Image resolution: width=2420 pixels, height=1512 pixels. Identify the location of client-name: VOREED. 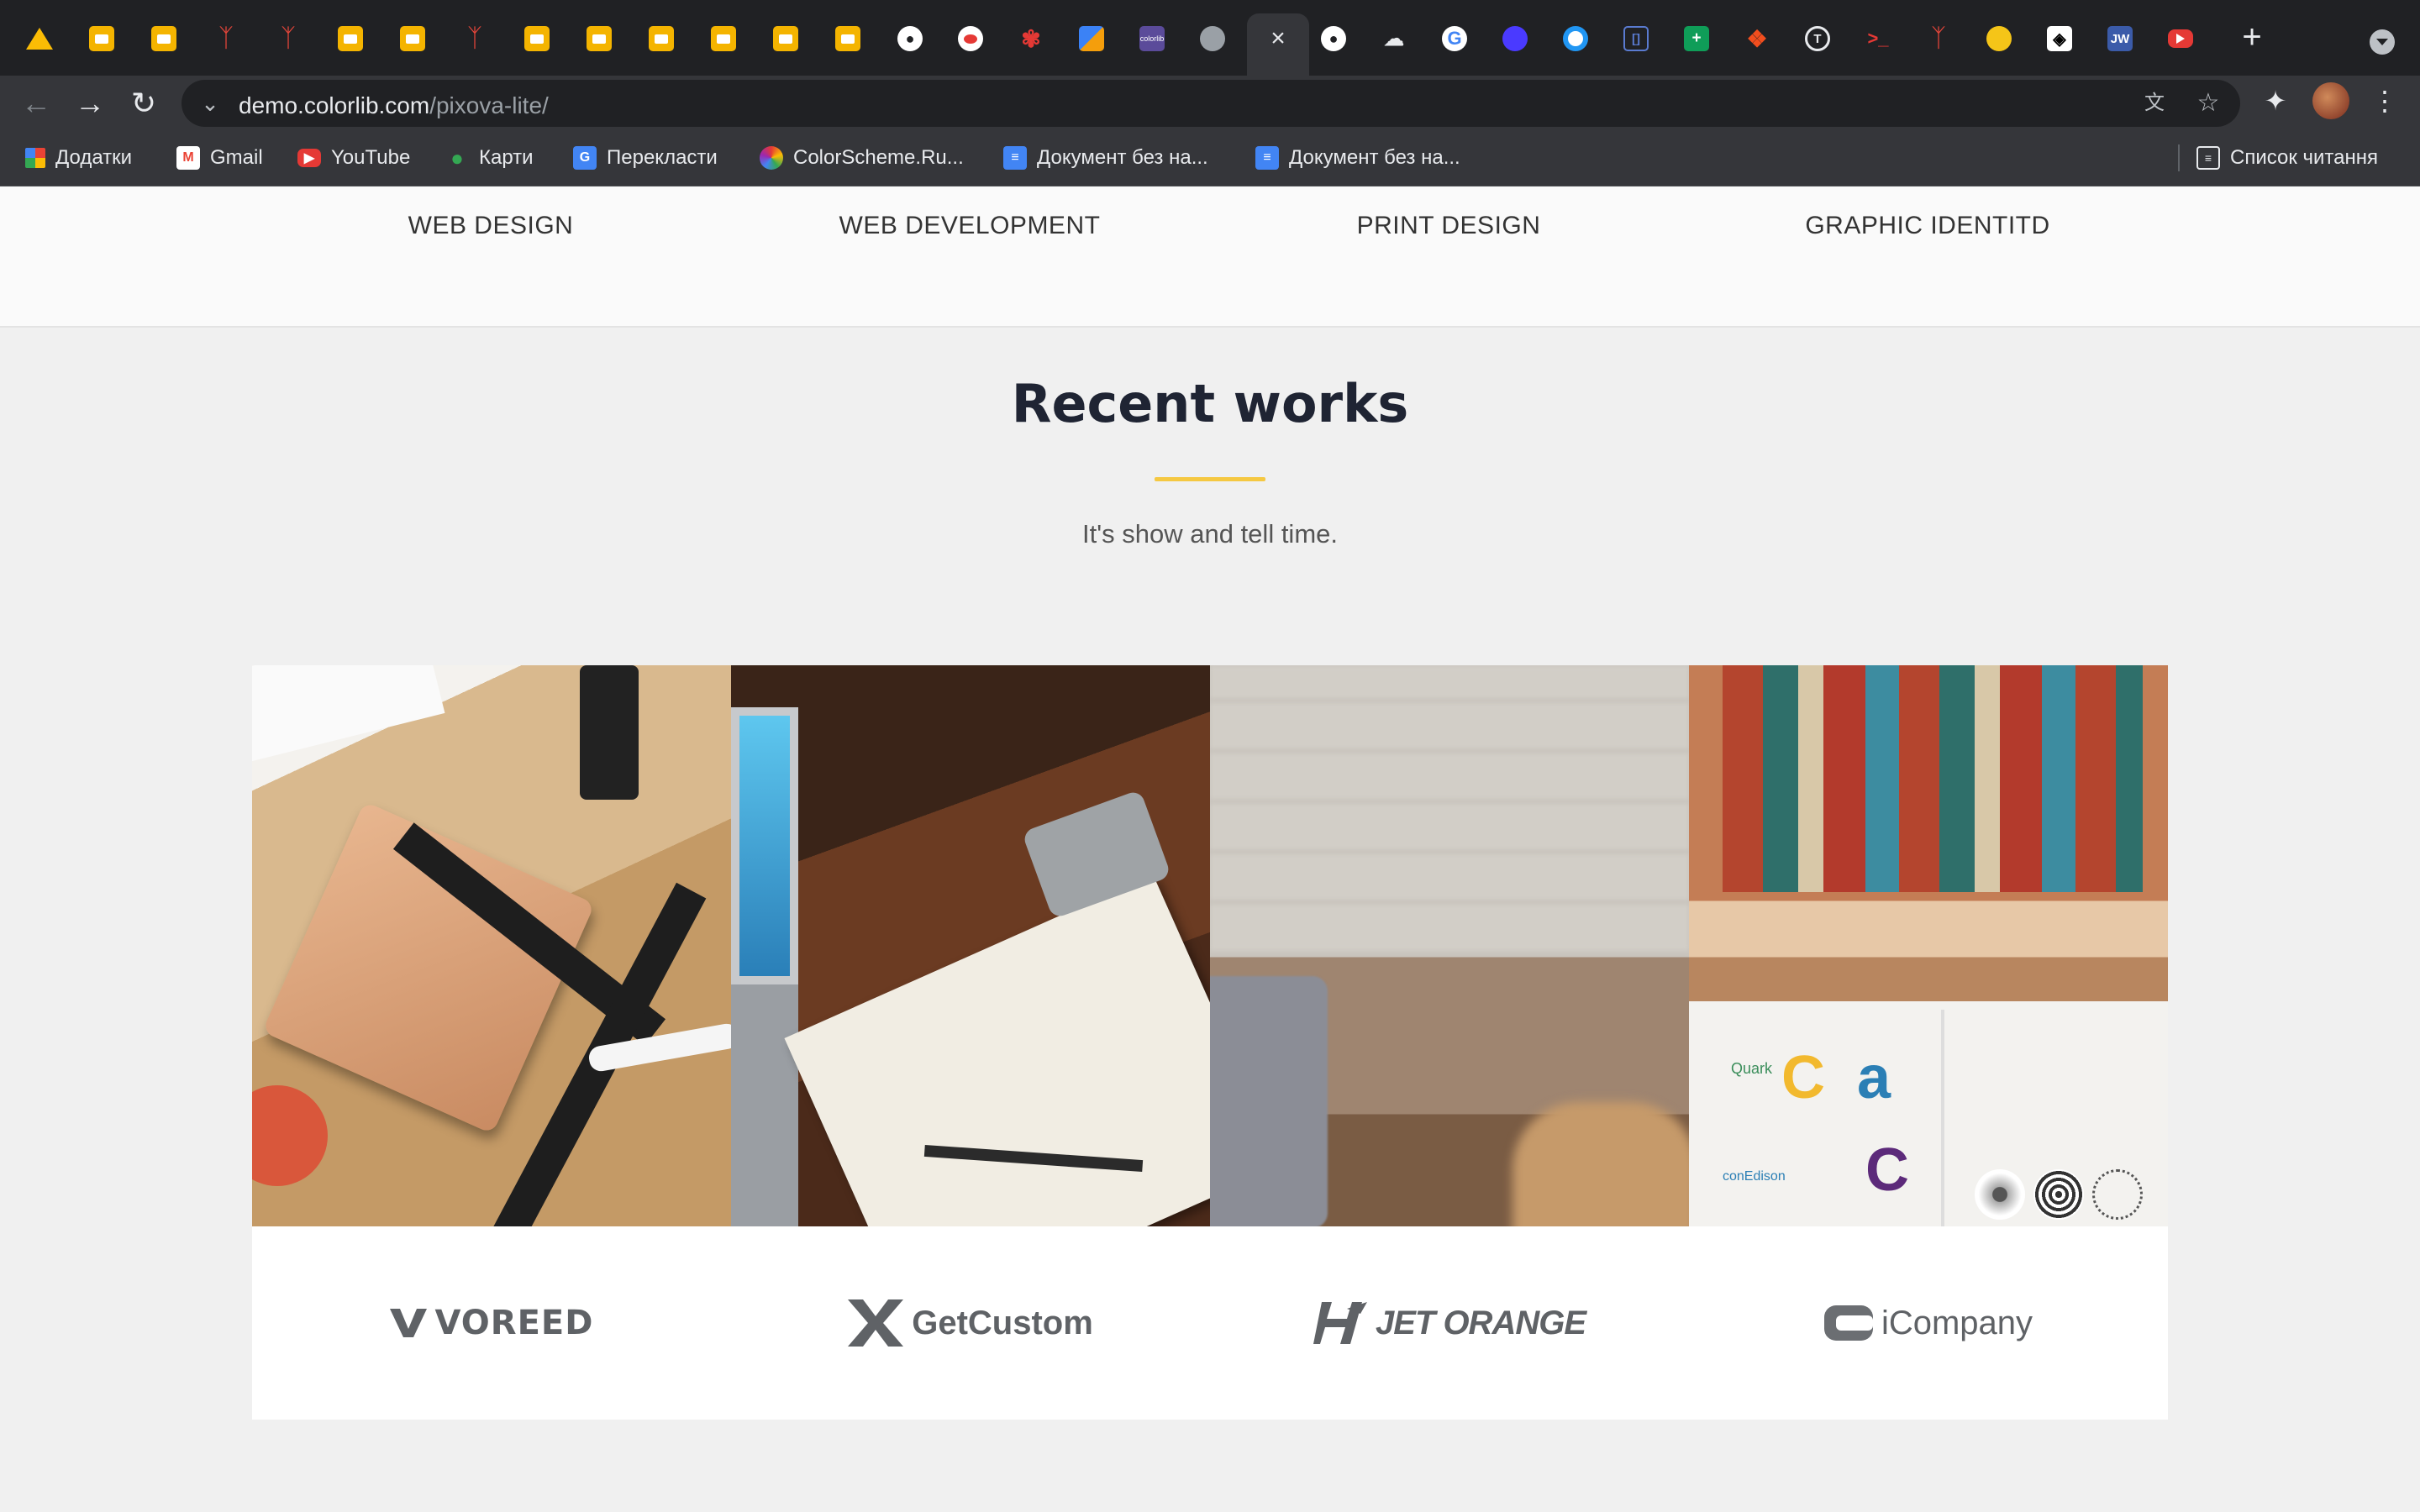
(514, 1323).